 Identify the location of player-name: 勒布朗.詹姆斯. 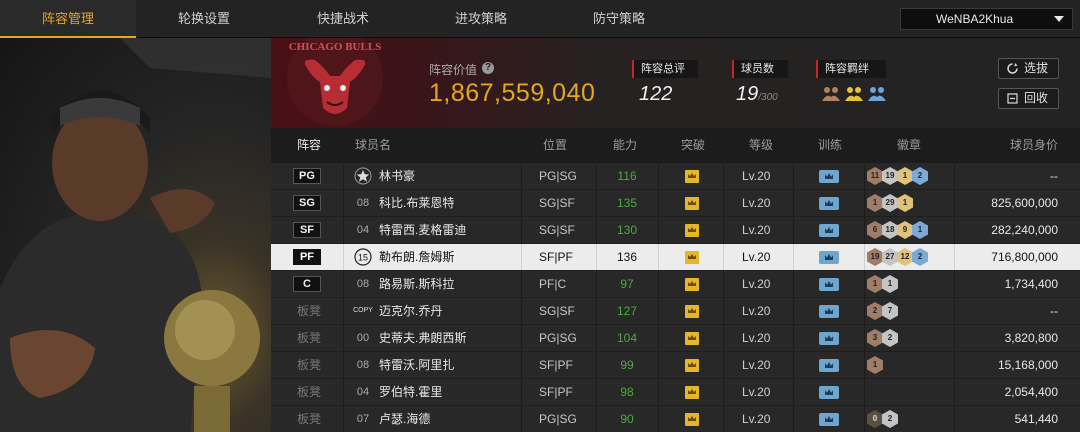
(416, 257).